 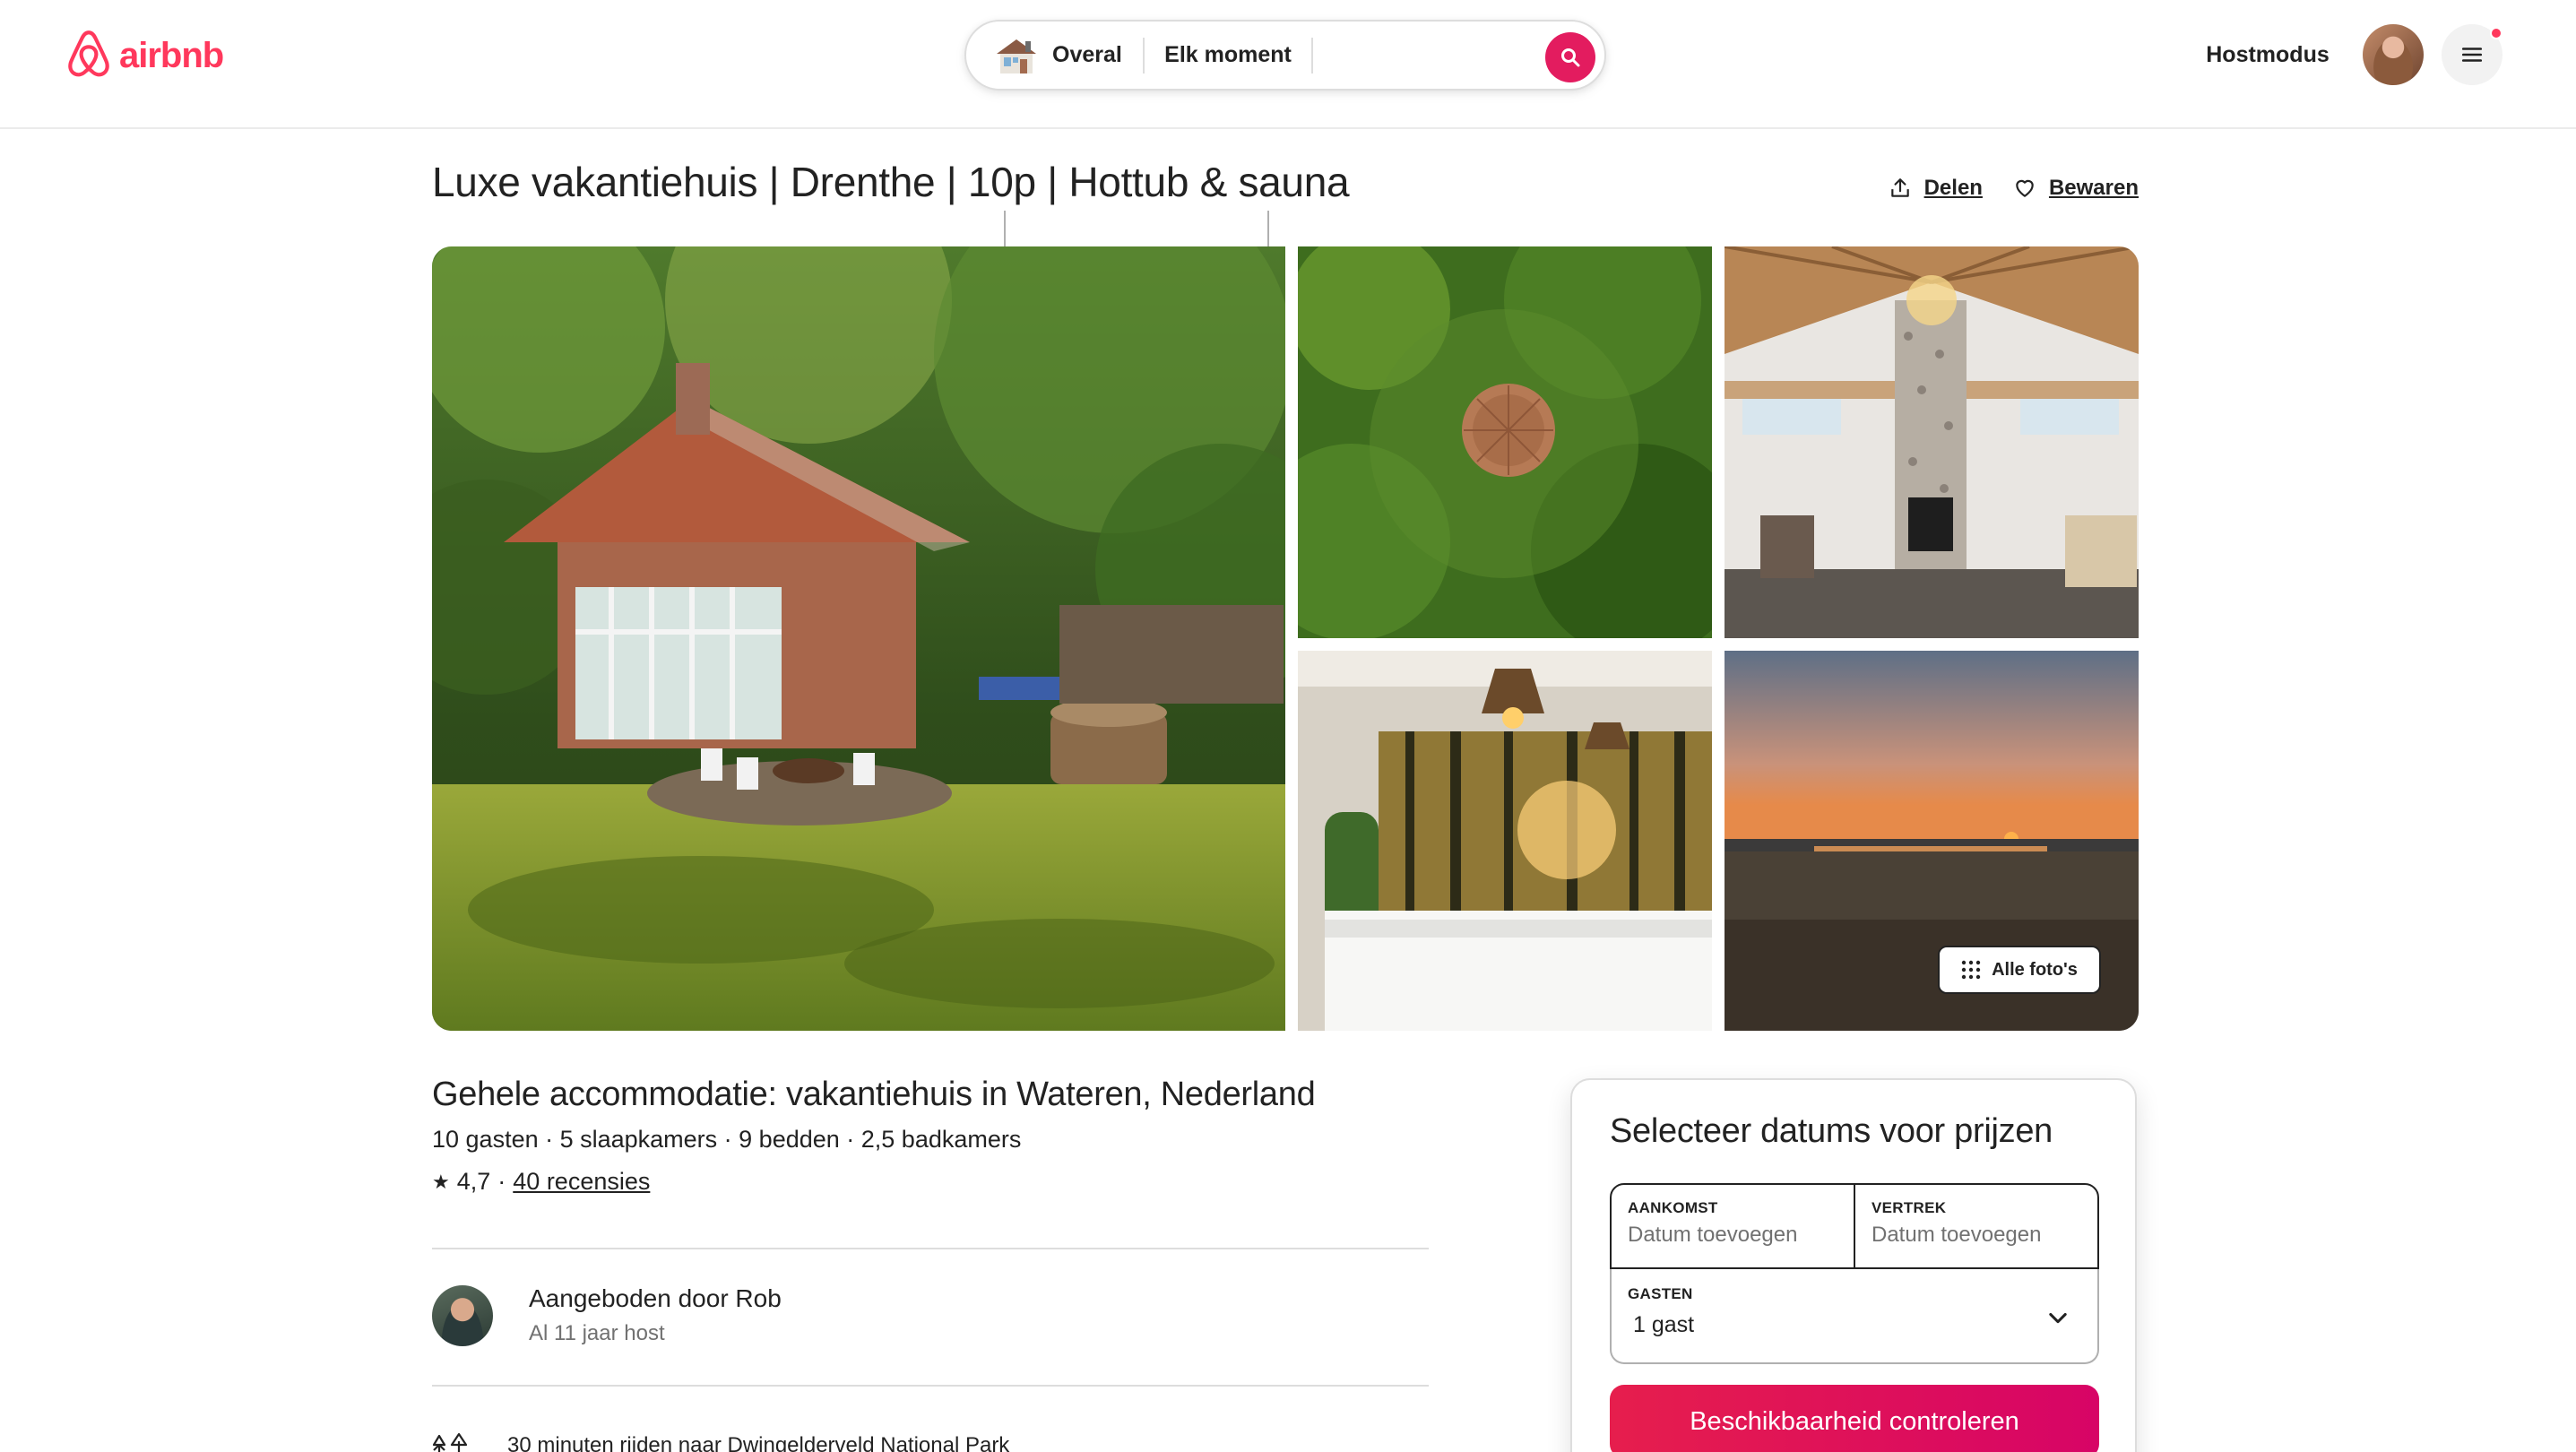 What do you see at coordinates (1909, 1207) in the screenshot?
I see `checkout-label: VERTREK` at bounding box center [1909, 1207].